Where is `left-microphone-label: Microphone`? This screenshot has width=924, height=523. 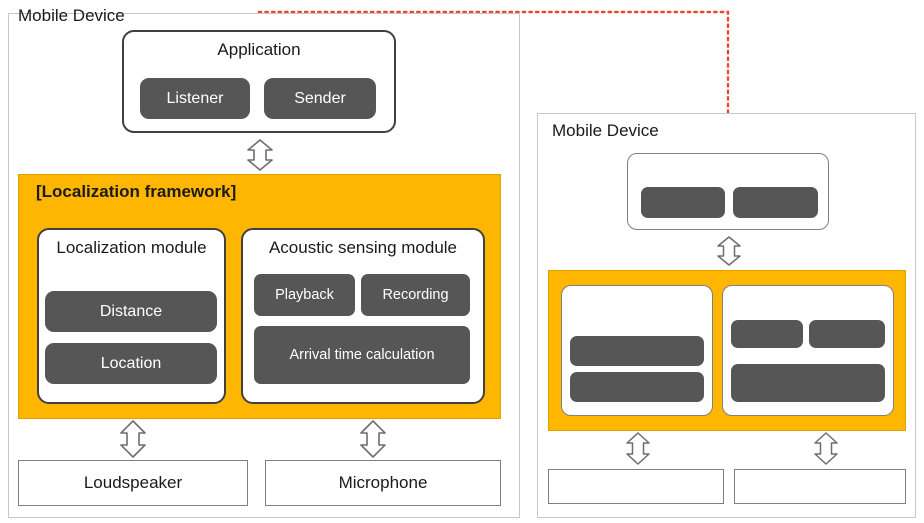
left-microphone-label: Microphone is located at coordinates (383, 482).